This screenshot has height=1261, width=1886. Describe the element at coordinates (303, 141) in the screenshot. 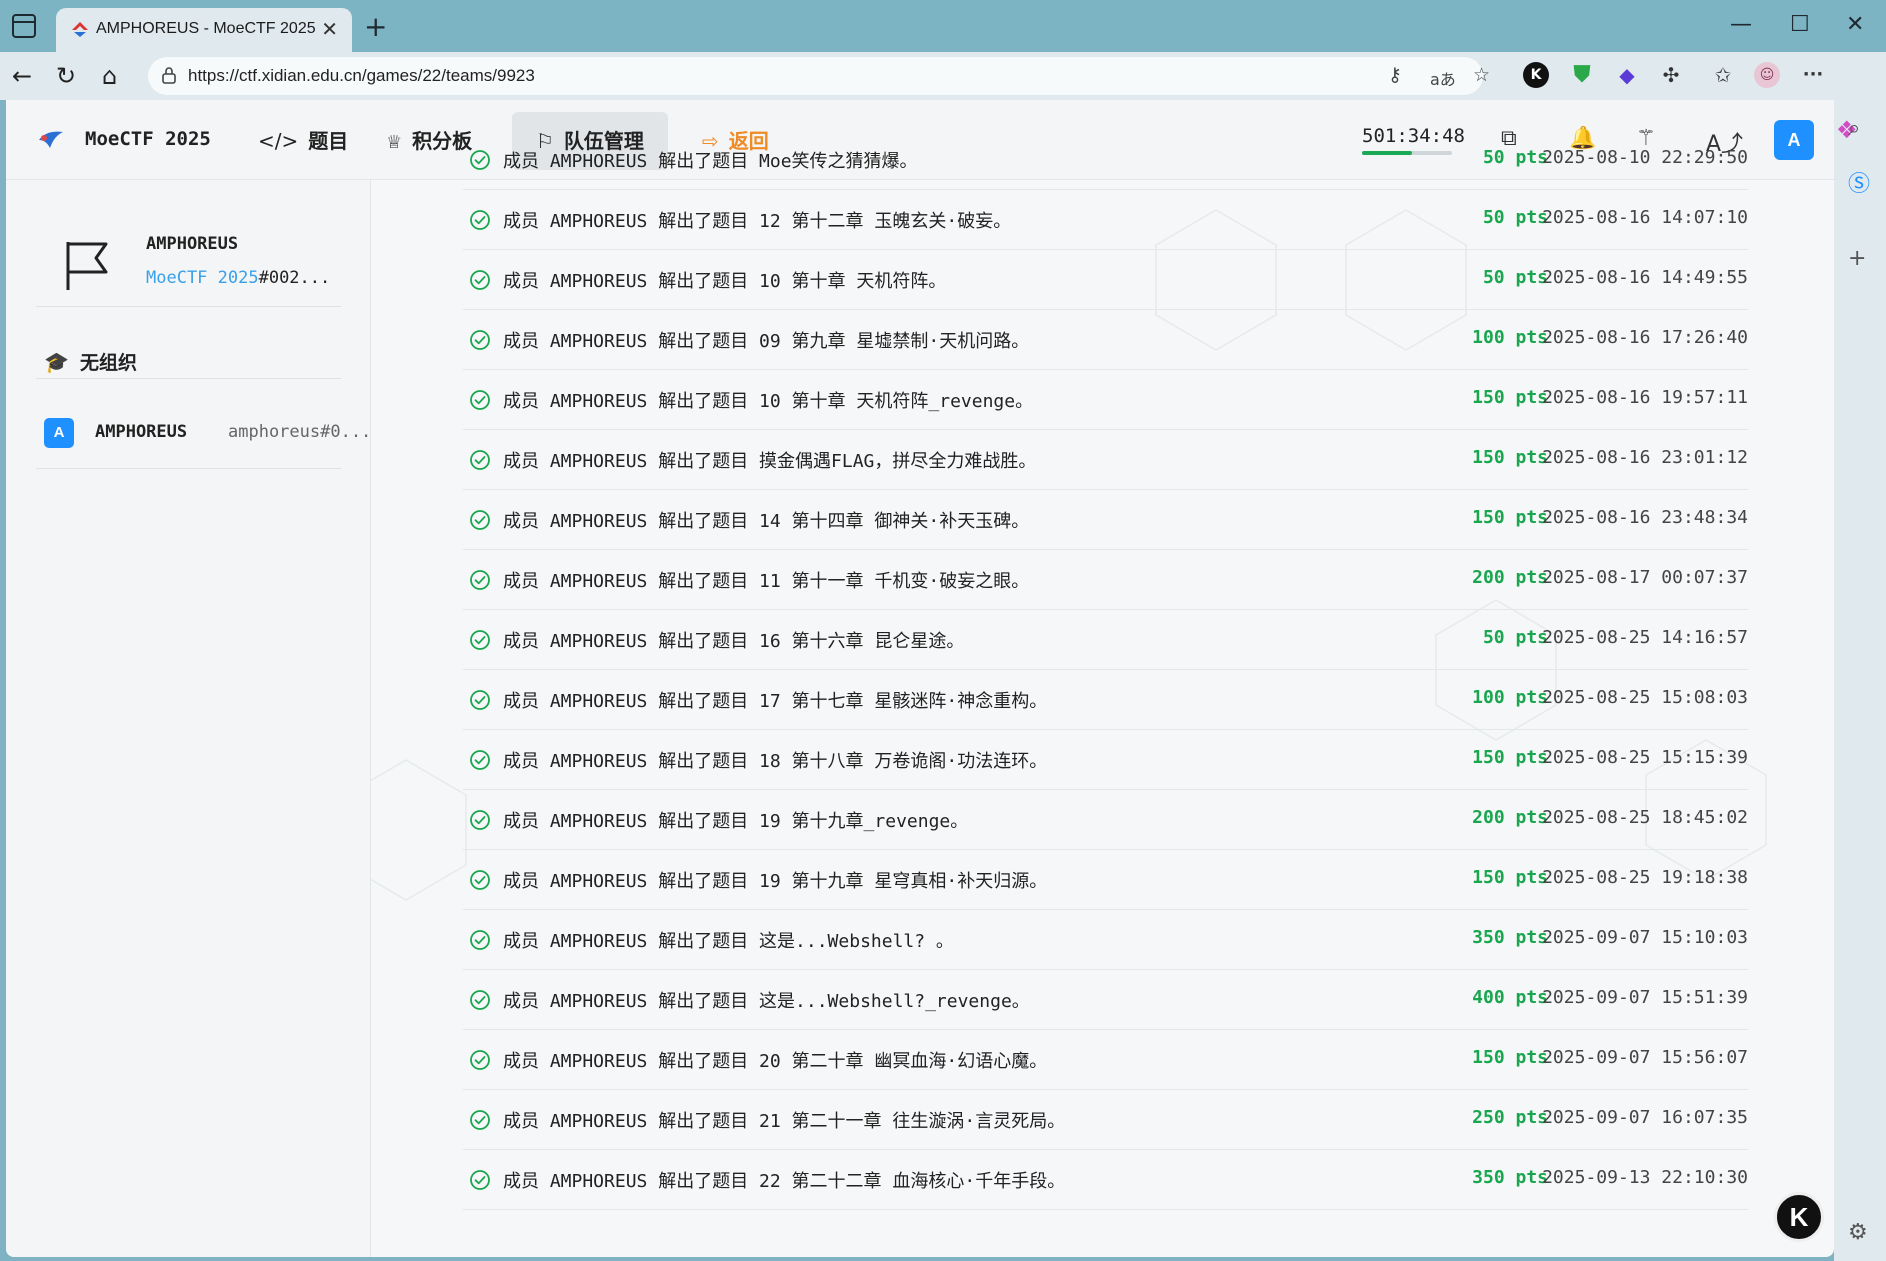

I see `nav-challenges: </> 题目` at that location.